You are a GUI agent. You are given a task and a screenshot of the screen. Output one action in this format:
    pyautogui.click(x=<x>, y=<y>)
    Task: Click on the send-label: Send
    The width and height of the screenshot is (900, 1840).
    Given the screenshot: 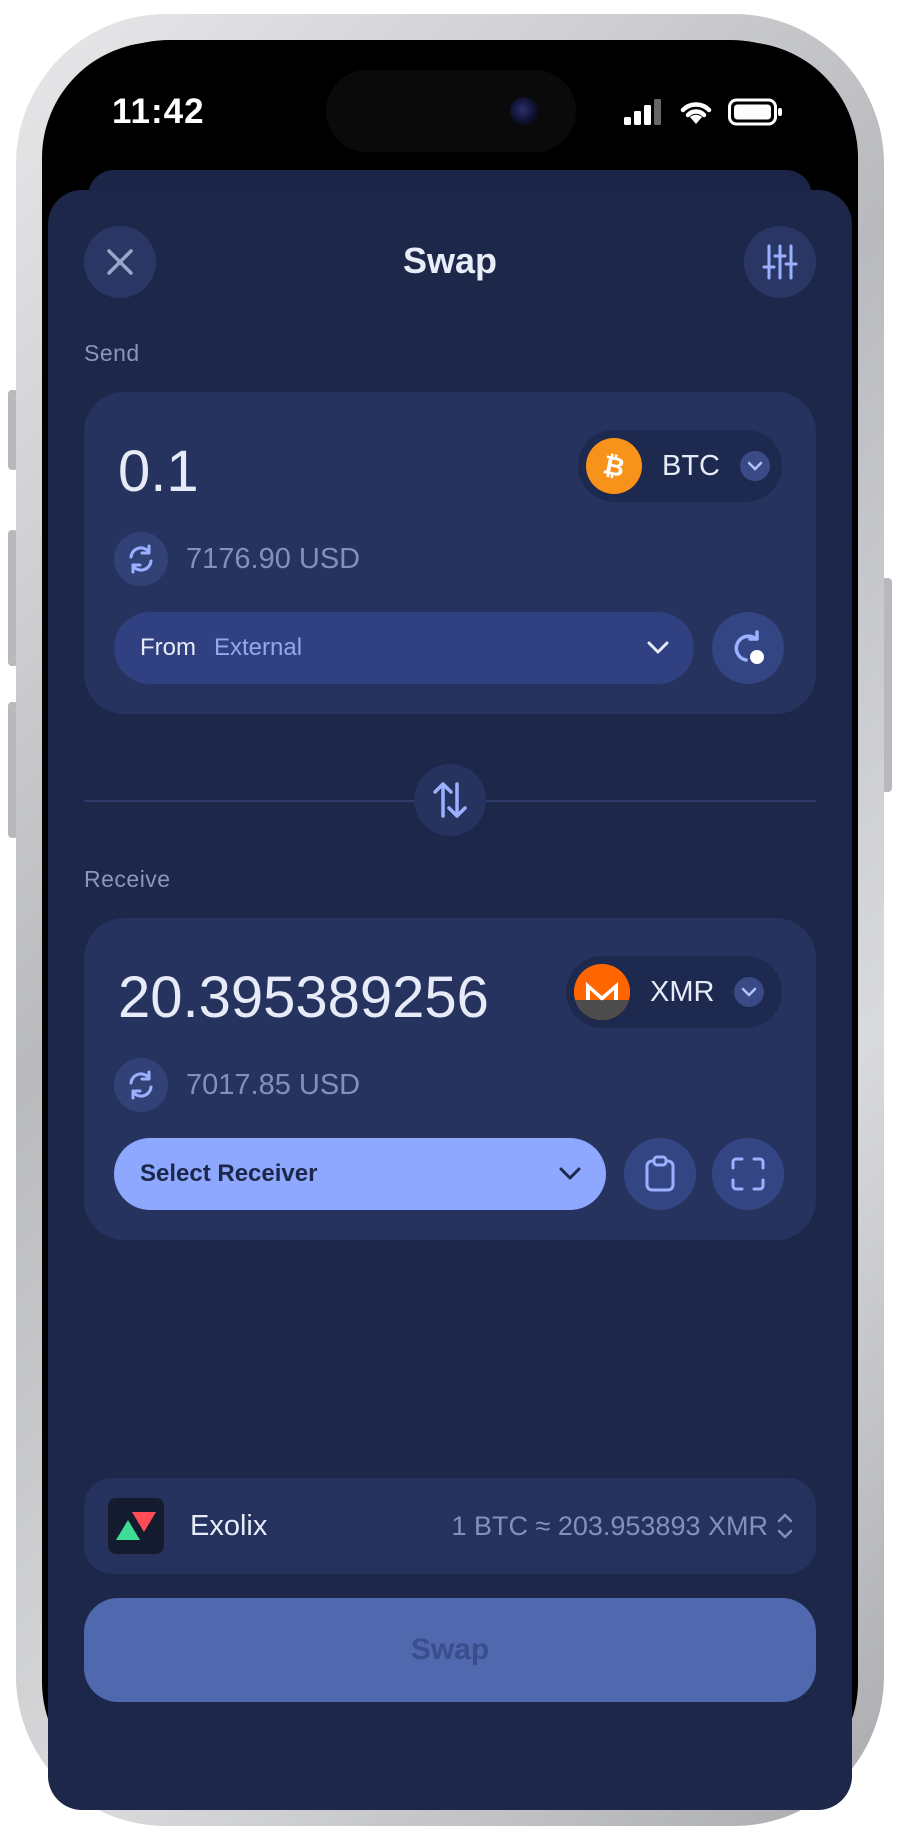 What is the action you would take?
    pyautogui.click(x=112, y=353)
    